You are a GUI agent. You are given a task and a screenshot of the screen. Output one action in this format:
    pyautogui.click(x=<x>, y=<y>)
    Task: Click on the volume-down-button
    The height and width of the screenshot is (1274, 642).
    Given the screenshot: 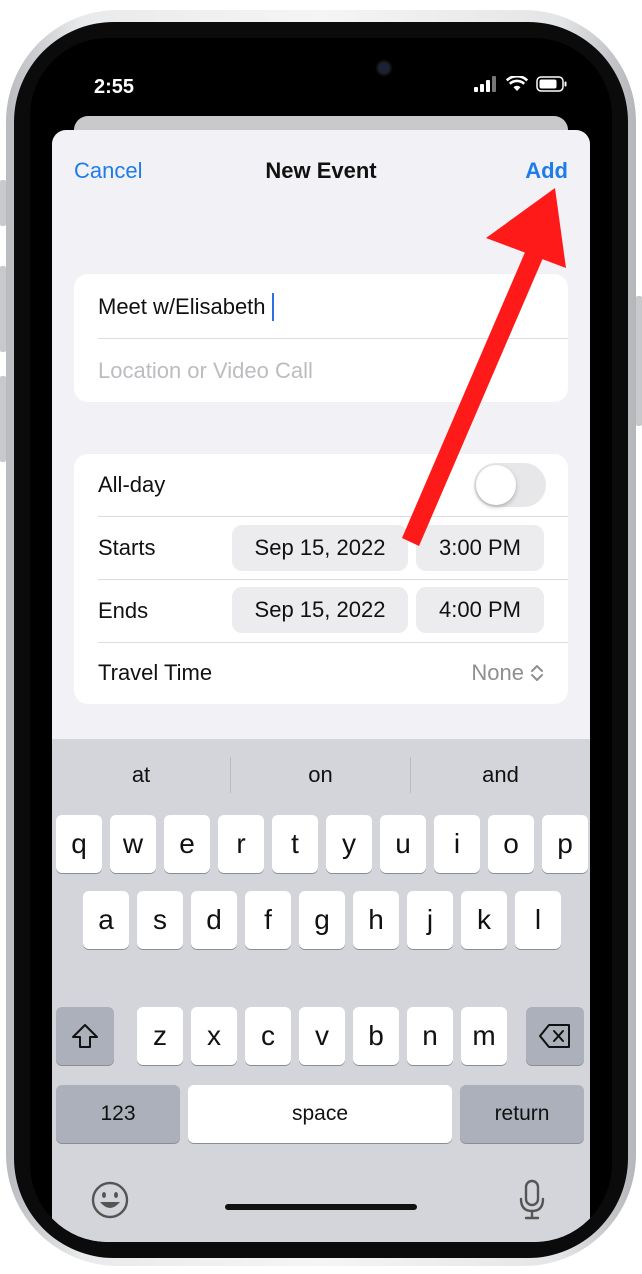 What is the action you would take?
    pyautogui.click(x=3, y=419)
    